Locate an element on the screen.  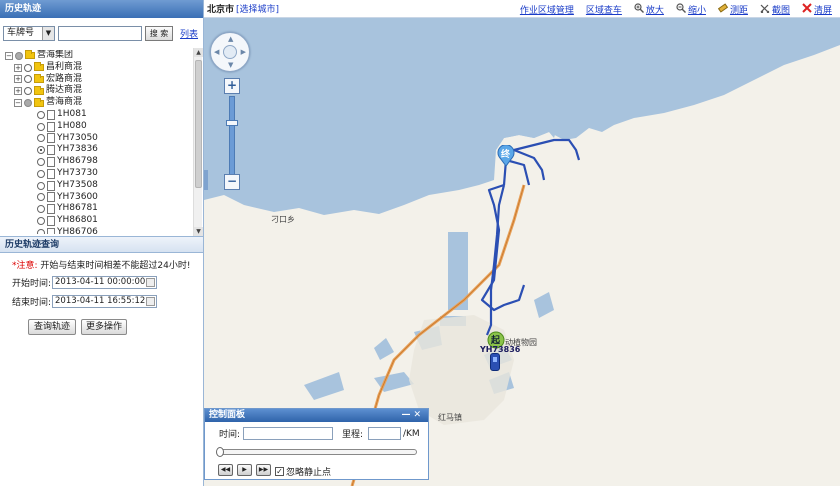
pan-right-icon: ▶ is located at coordinates (243, 52).